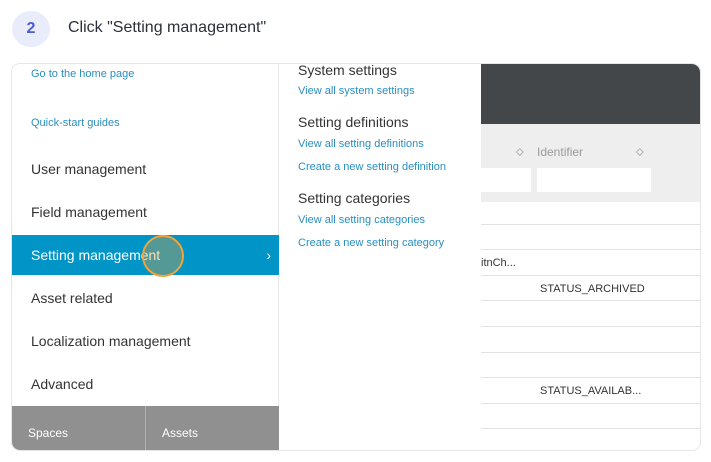 Image resolution: width=711 pixels, height=462 pixels. What do you see at coordinates (361, 220) in the screenshot?
I see `view-all-setting-categories-link: View all setting categories` at bounding box center [361, 220].